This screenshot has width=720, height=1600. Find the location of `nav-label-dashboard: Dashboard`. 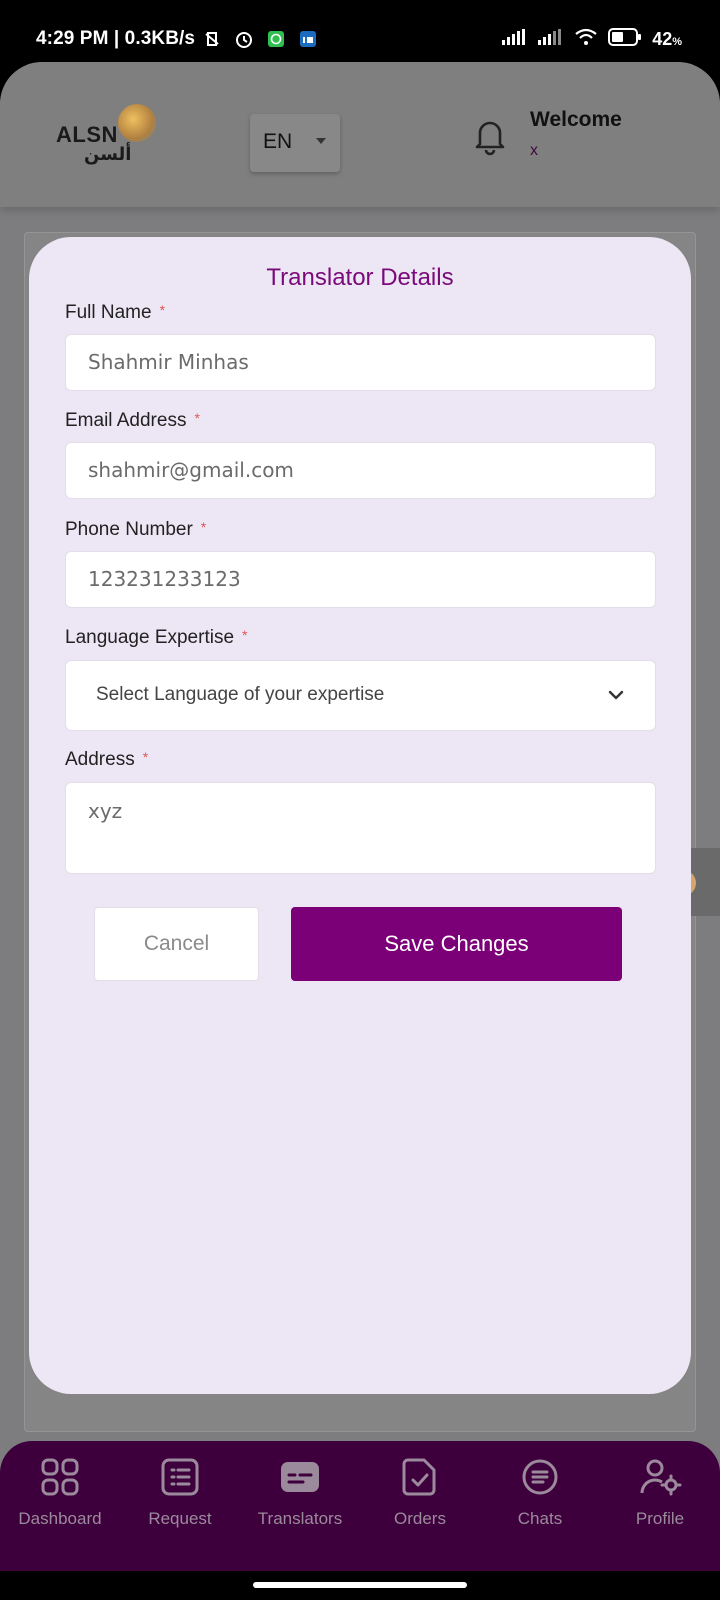

nav-label-dashboard: Dashboard is located at coordinates (60, 1518).